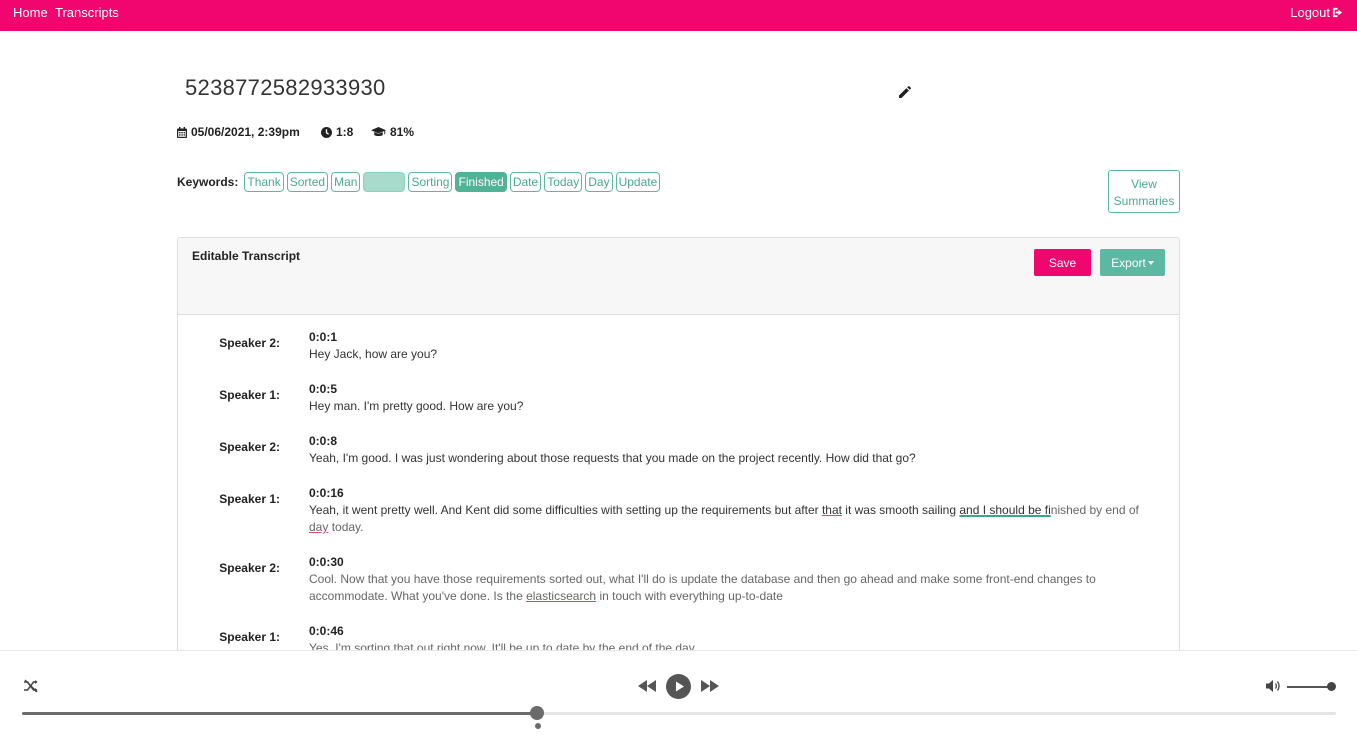  I want to click on transcript-title: Editable Transcript, so click(246, 256).